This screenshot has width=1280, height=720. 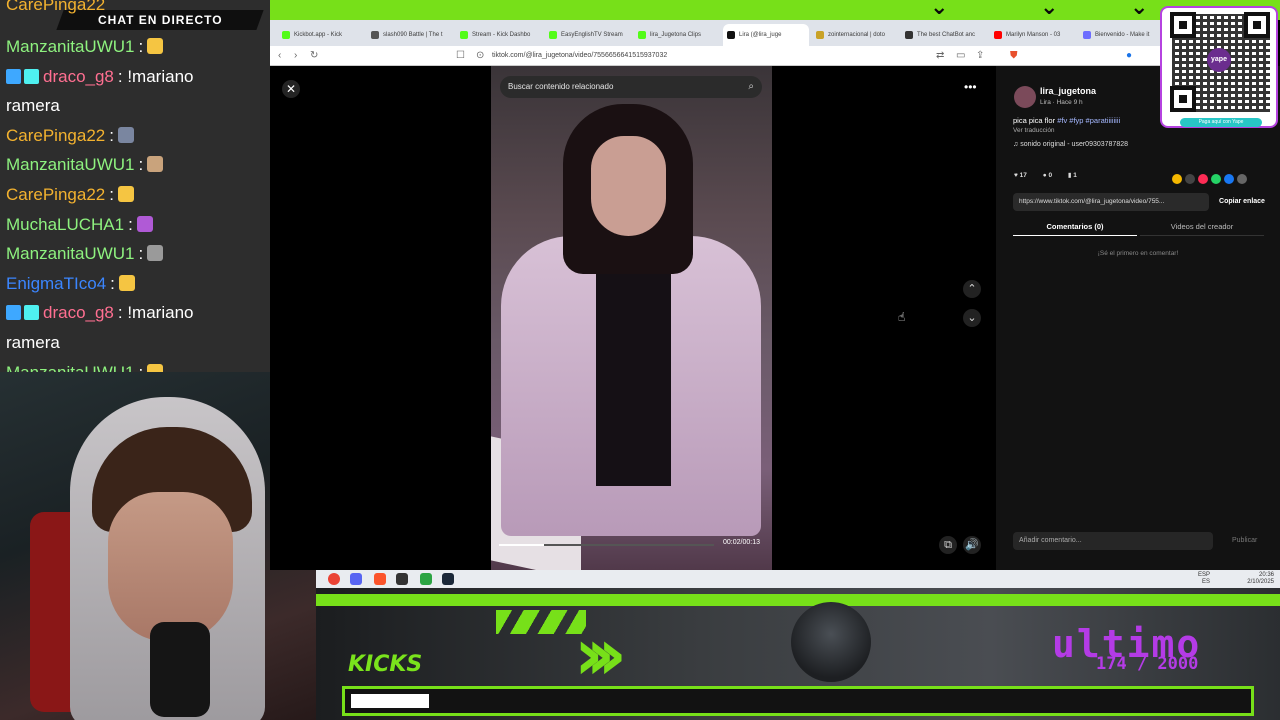 I want to click on browser-tab: Lira (@lira_juge, so click(x=766, y=35).